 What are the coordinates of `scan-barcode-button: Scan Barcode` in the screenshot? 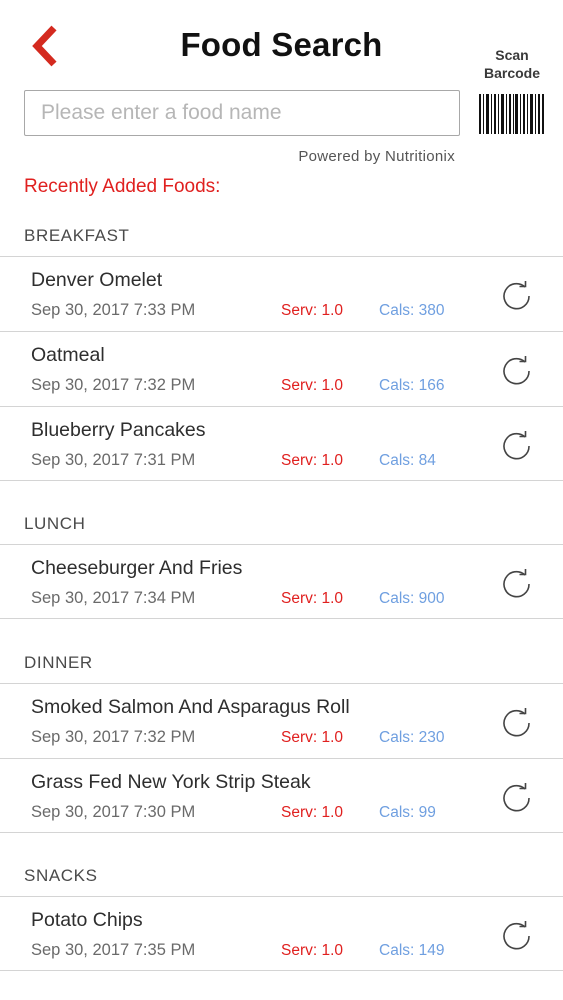 It's located at (514, 90).